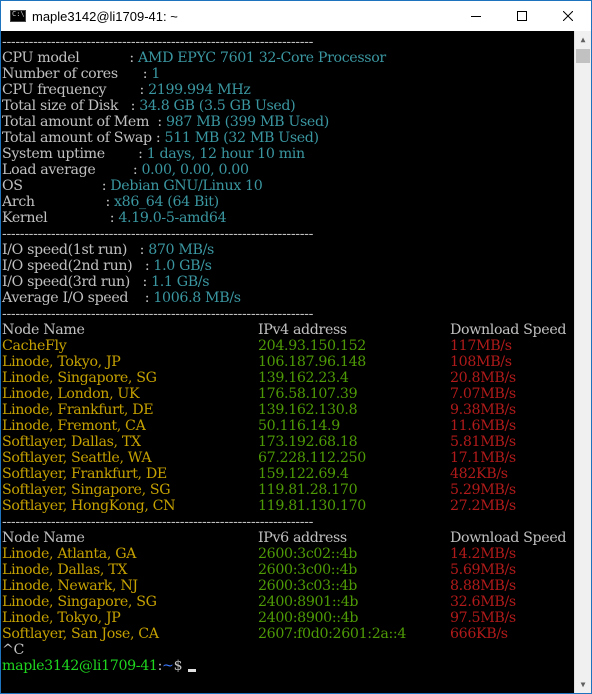 This screenshot has height=694, width=592. I want to click on ipv4-table-row: Linode, Fremont, CA 50.116.14.9 11.6MB/s, so click(288, 426).